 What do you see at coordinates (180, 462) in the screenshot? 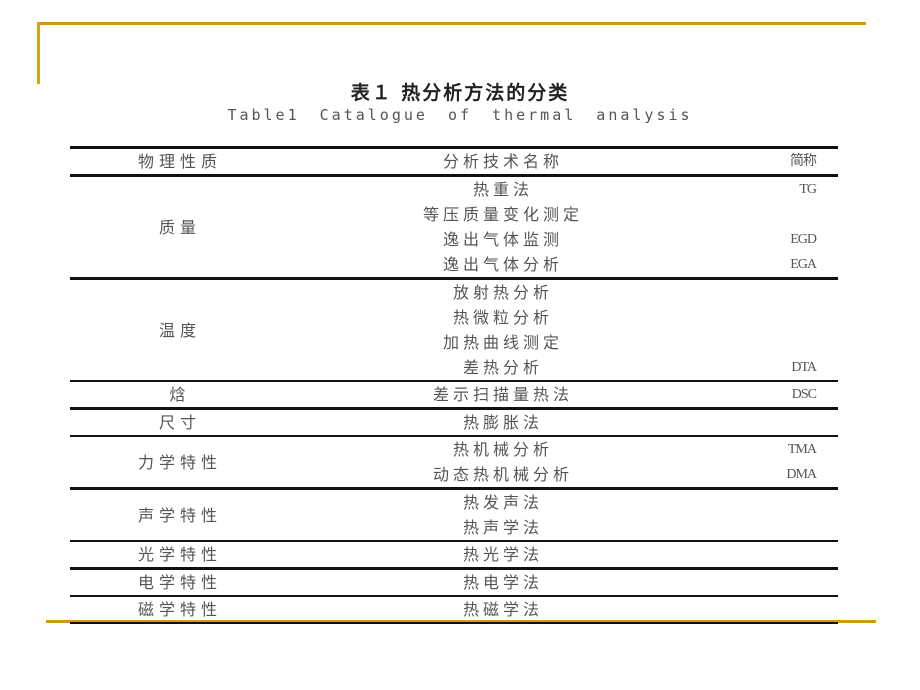
I see `property-cell: 力学特性` at bounding box center [180, 462].